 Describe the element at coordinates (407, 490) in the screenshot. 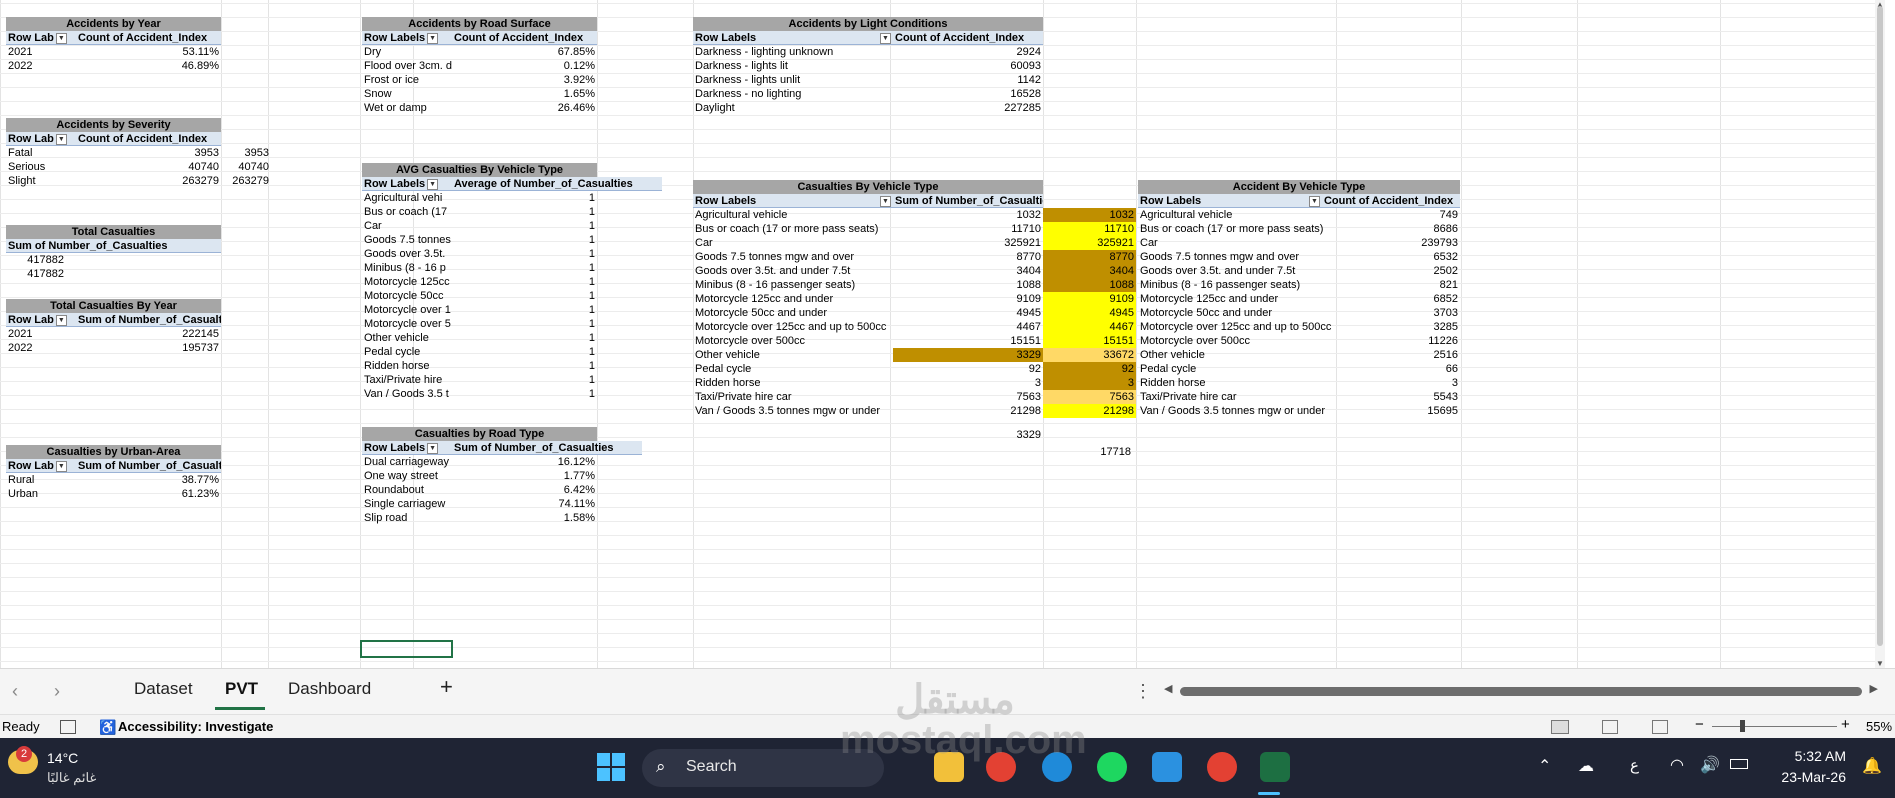

I see `pivot-cell: Roundabout` at that location.